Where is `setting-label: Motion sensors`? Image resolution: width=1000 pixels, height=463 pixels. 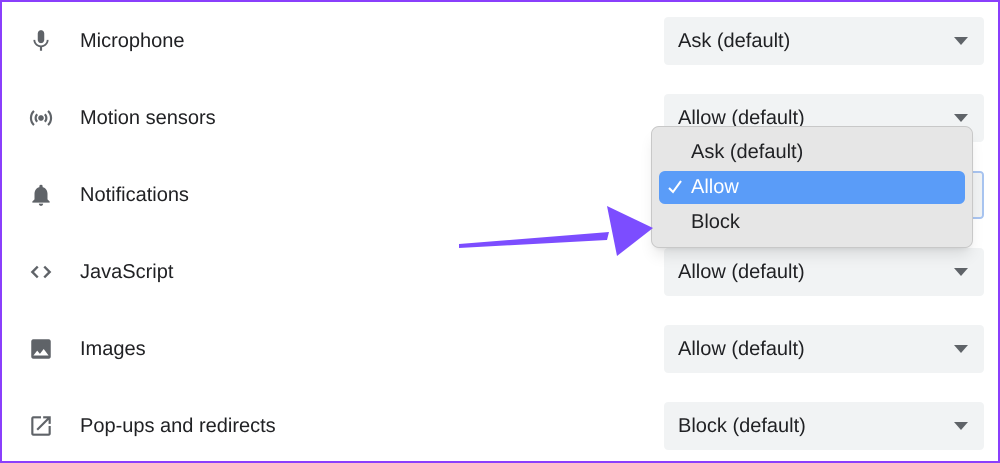
setting-label: Motion sensors is located at coordinates (148, 118).